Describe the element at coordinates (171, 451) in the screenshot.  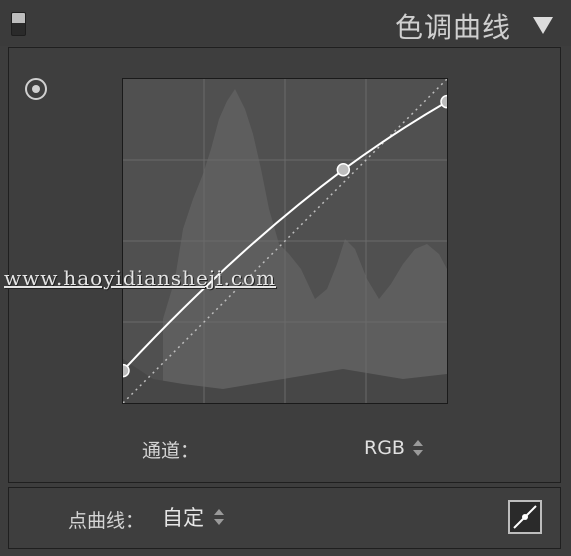
I see `channel-label: 通道：` at that location.